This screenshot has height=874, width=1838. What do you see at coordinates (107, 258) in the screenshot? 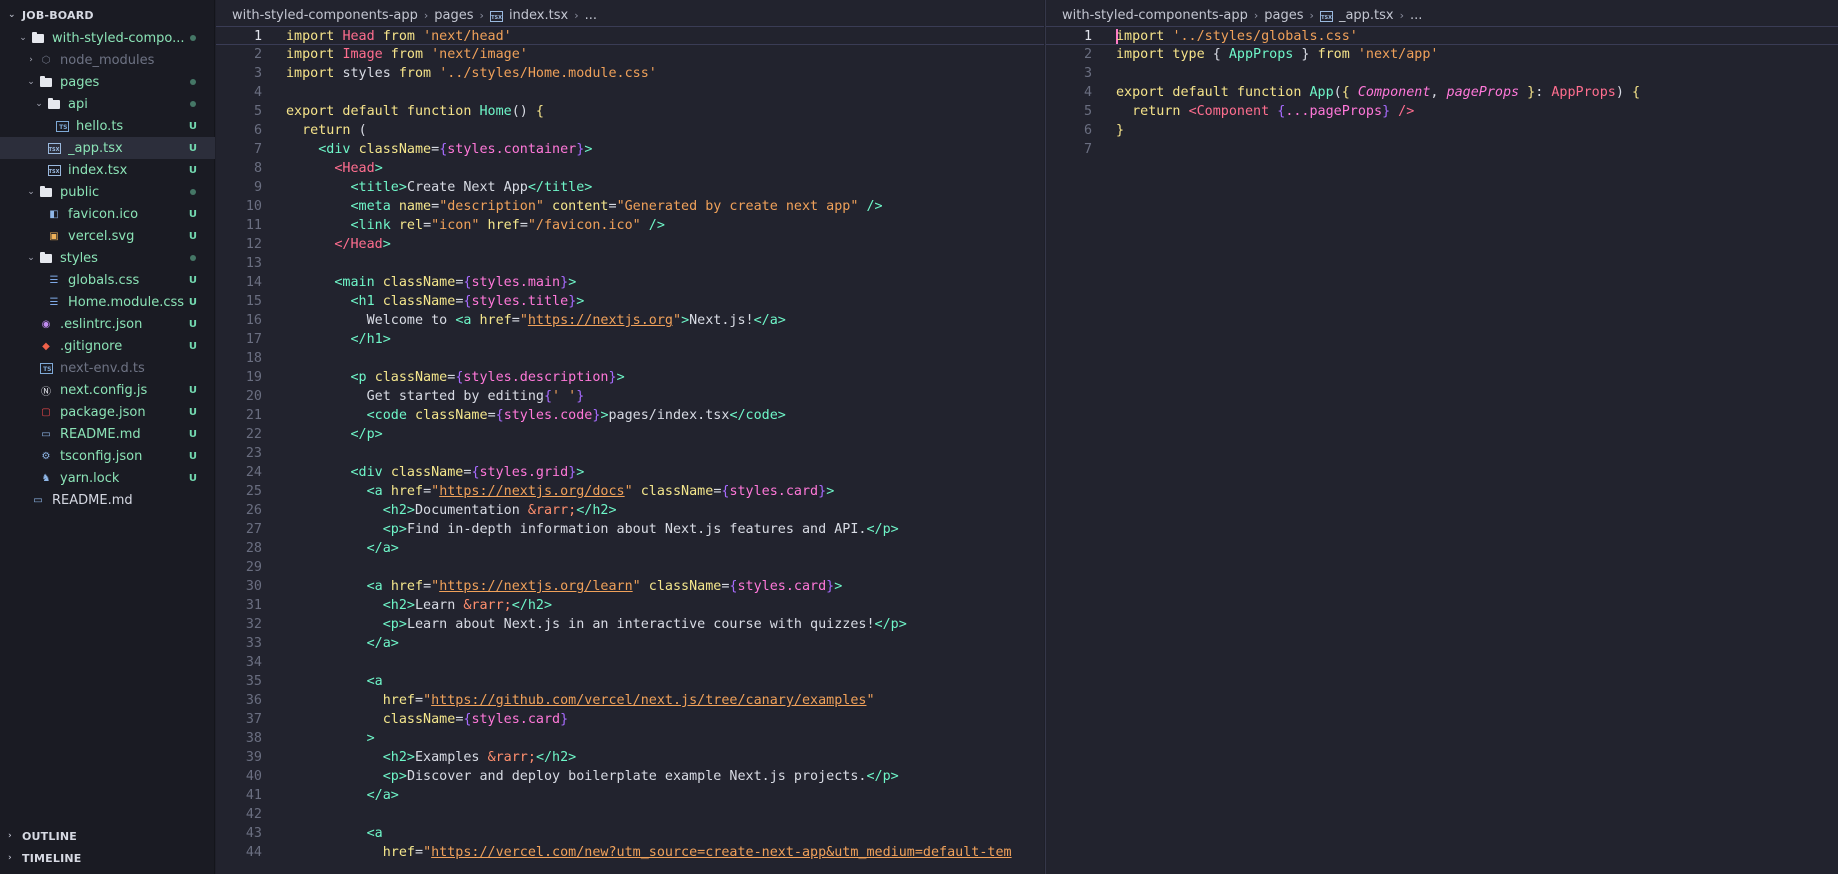
I see `tree-folder: ⌄ styles` at bounding box center [107, 258].